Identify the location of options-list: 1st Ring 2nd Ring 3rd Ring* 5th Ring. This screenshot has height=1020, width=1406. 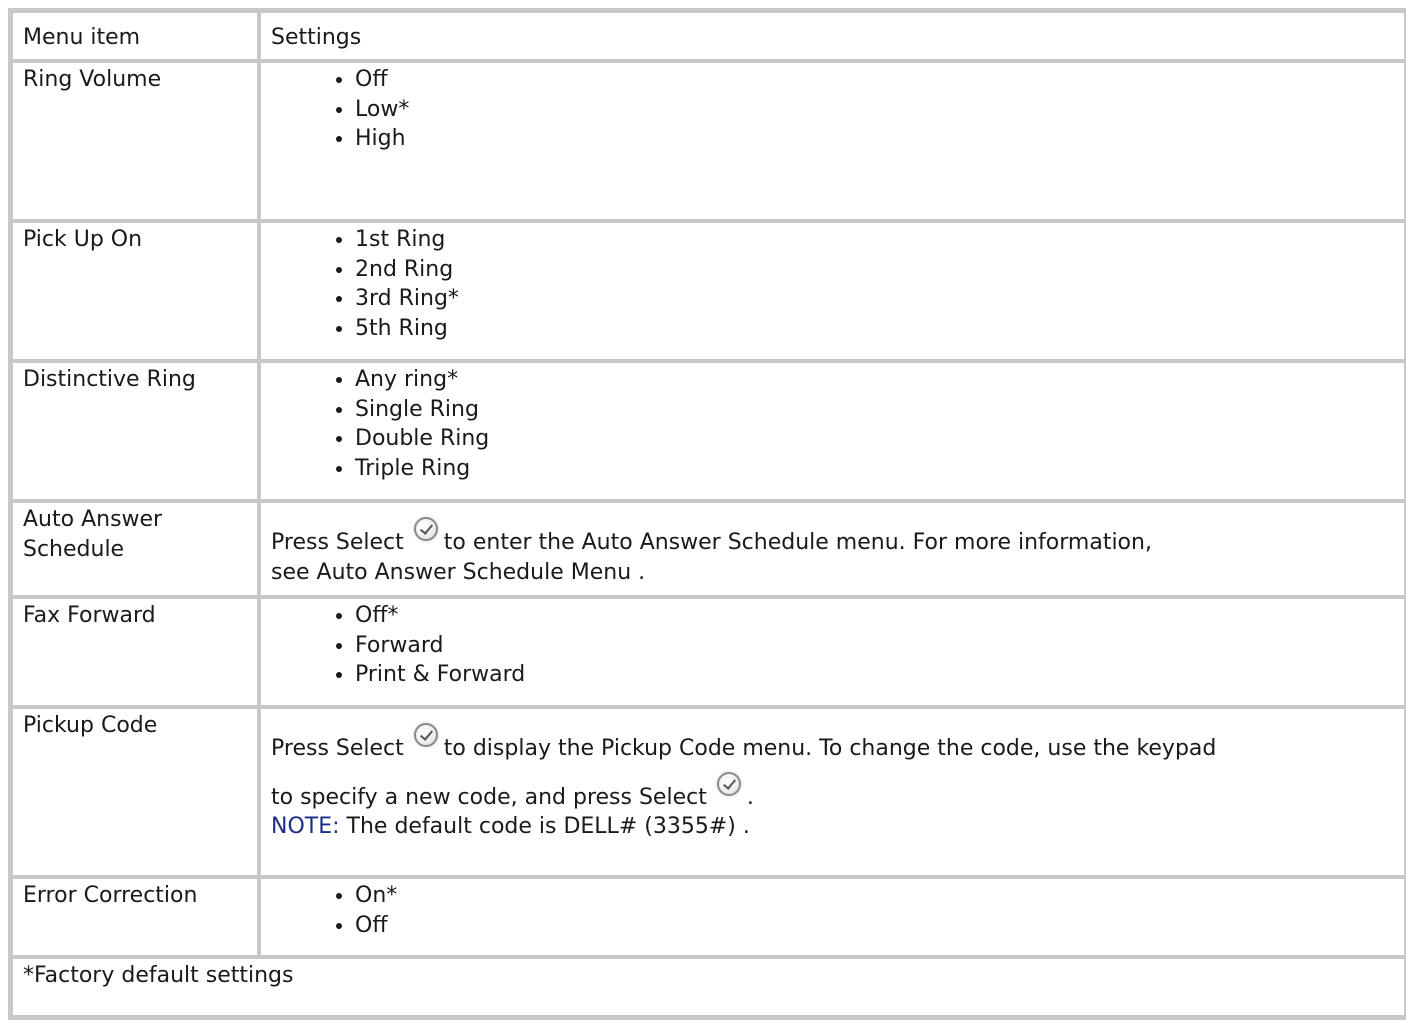
(832, 284).